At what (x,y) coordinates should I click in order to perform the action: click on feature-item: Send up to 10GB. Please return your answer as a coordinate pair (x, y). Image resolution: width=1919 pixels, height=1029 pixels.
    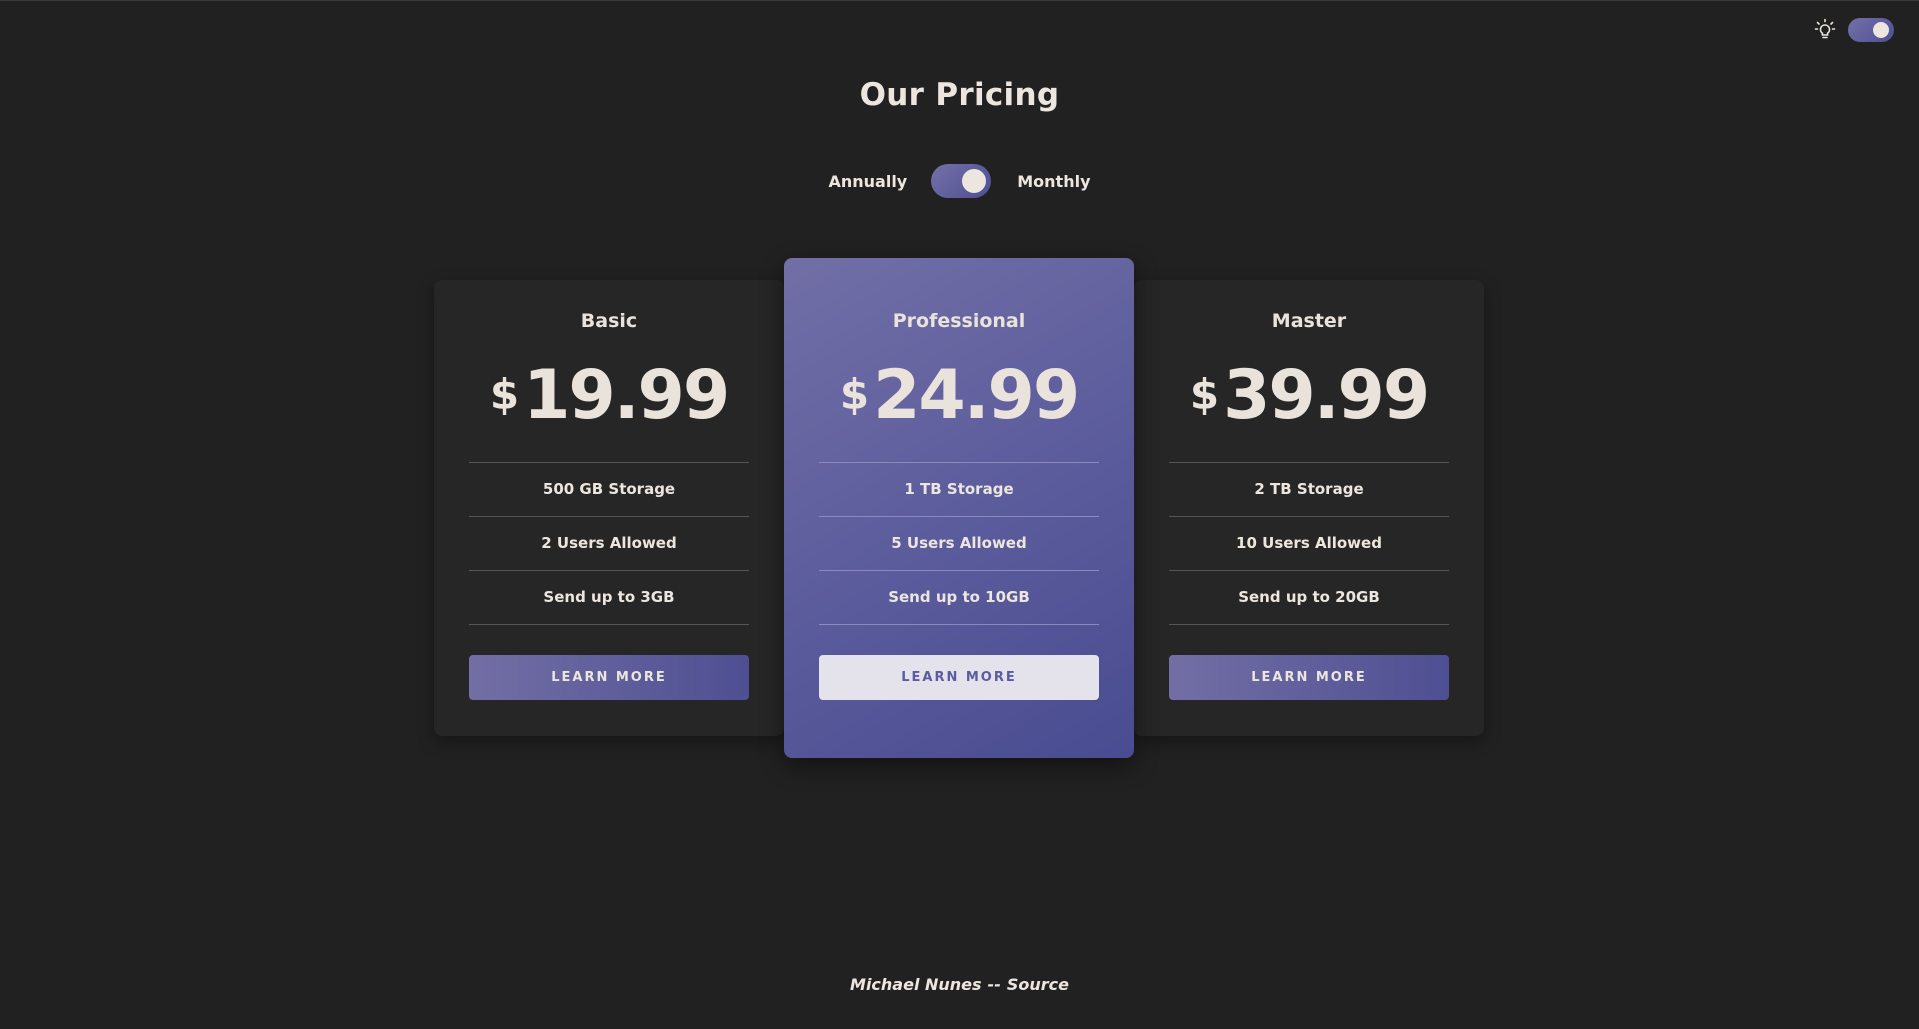
    Looking at the image, I should click on (959, 598).